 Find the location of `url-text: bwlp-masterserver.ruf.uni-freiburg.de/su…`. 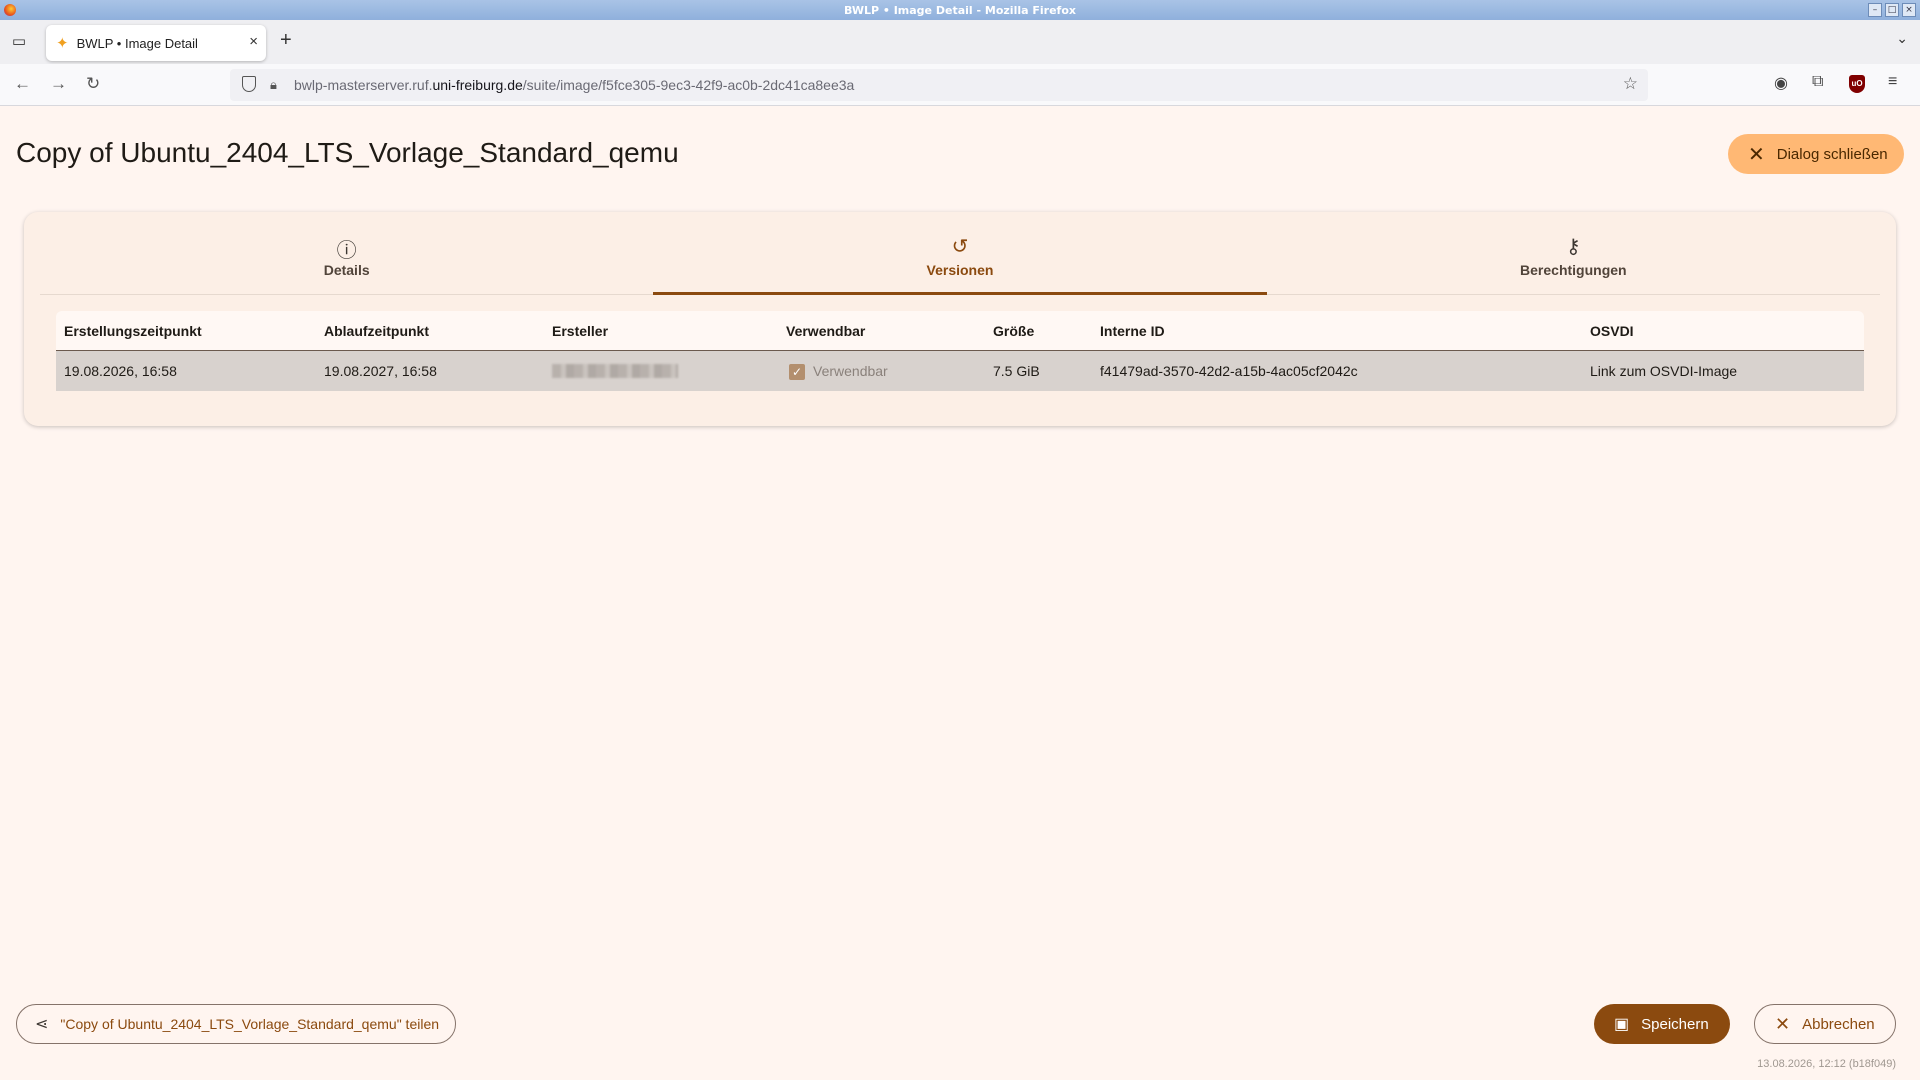

url-text: bwlp-masterserver.ruf.uni-freiburg.de/su… is located at coordinates (574, 85).